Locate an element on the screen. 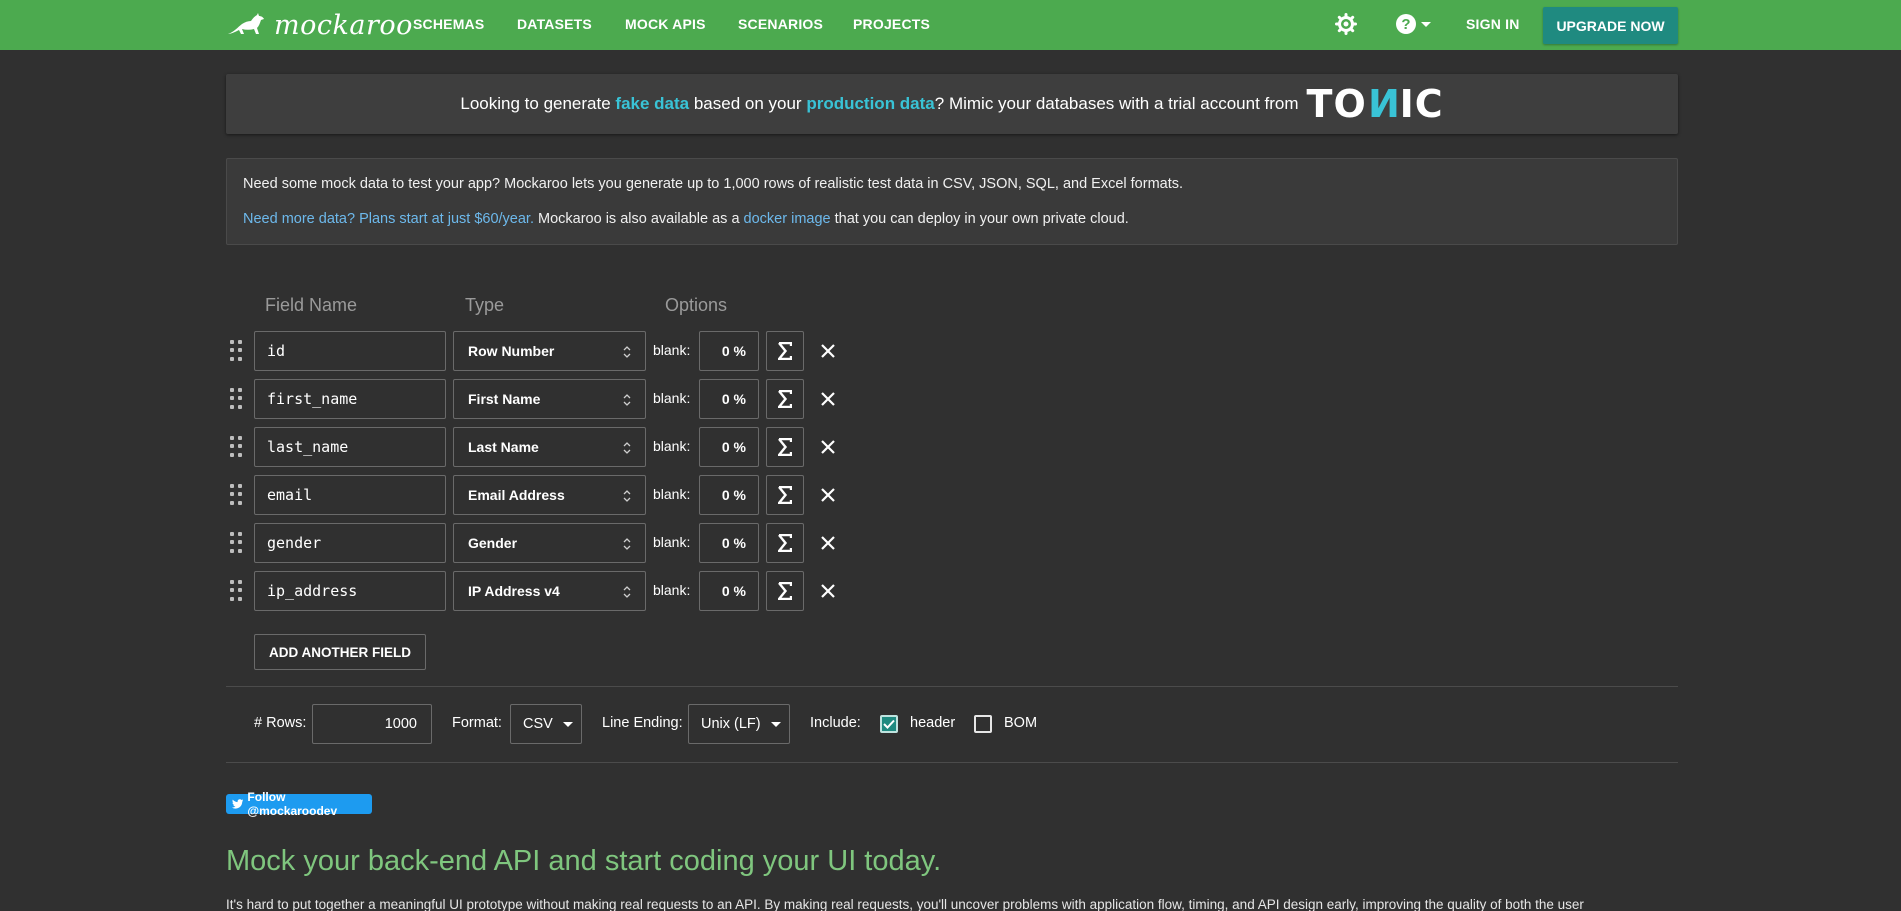 This screenshot has width=1901, height=911. field-type-select: IP Address v4 is located at coordinates (549, 591).